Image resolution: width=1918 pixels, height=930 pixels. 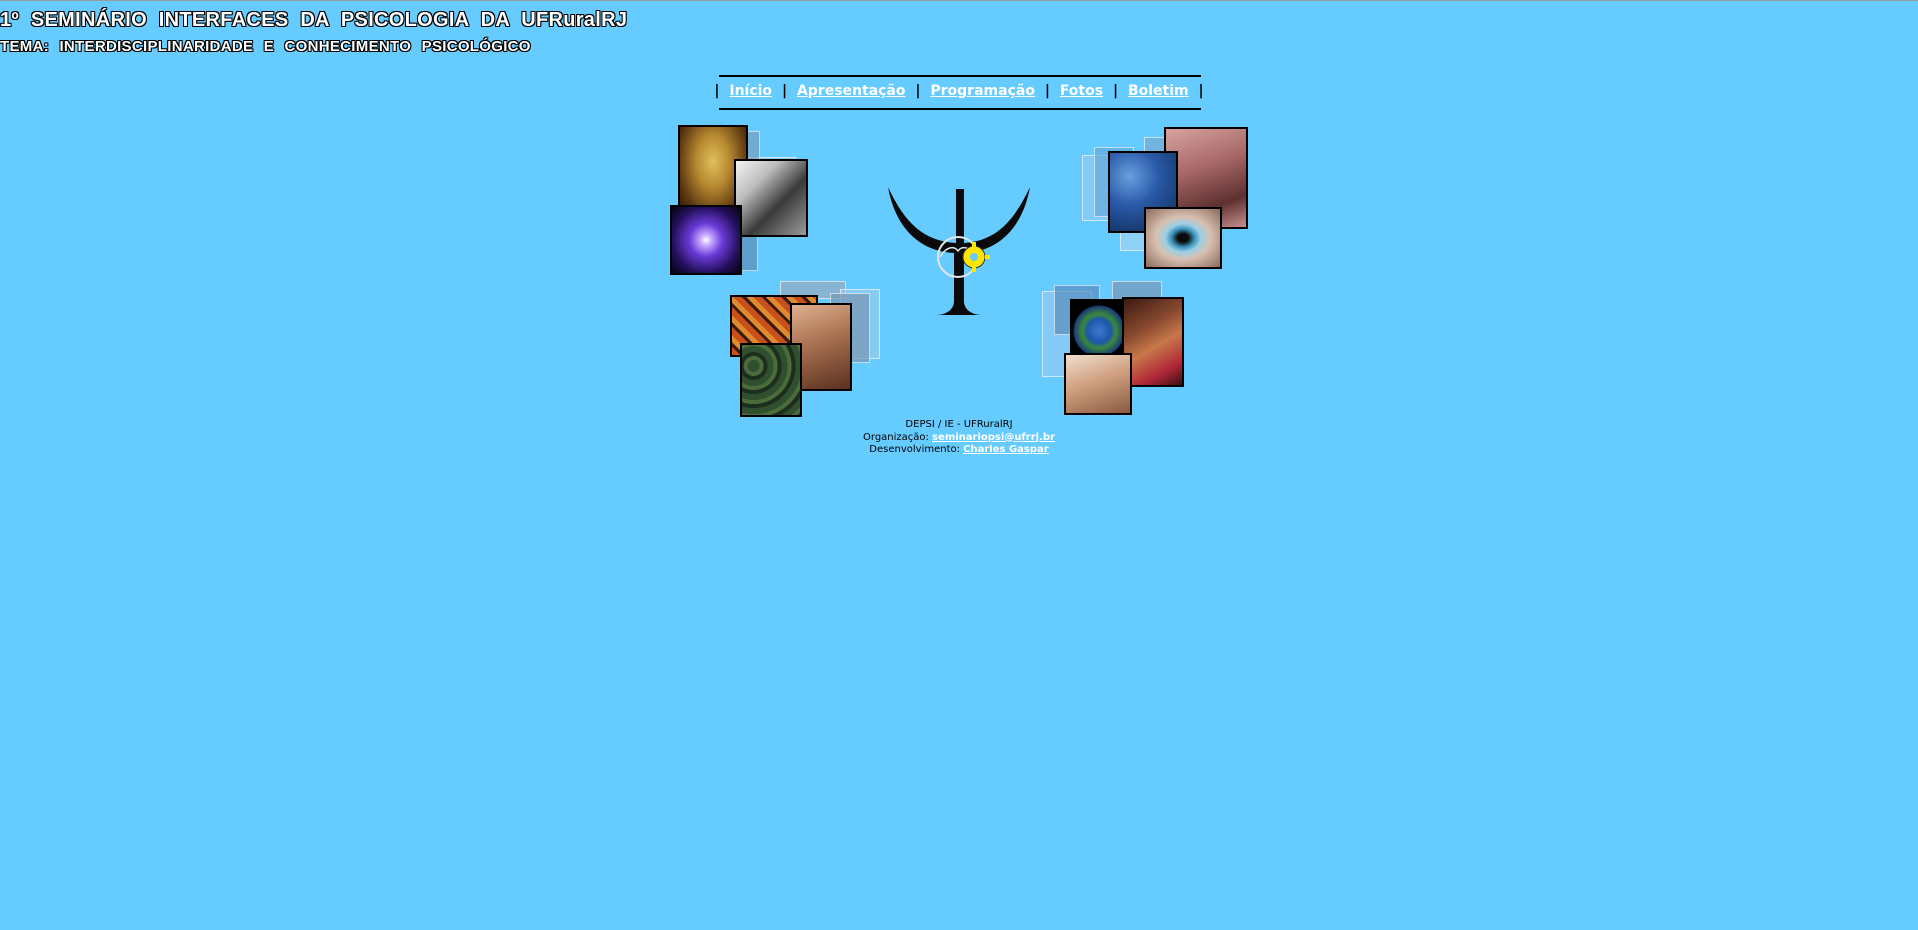 I want to click on collage-bottom-left, so click(x=806, y=350).